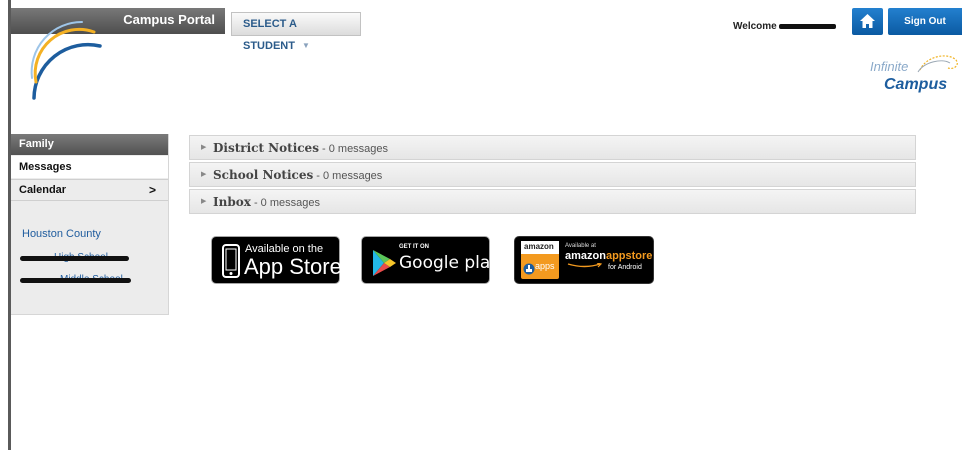 This screenshot has height=450, width=962. Describe the element at coordinates (585, 256) in the screenshot. I see `amazon-line2-amazon: amazon` at that location.